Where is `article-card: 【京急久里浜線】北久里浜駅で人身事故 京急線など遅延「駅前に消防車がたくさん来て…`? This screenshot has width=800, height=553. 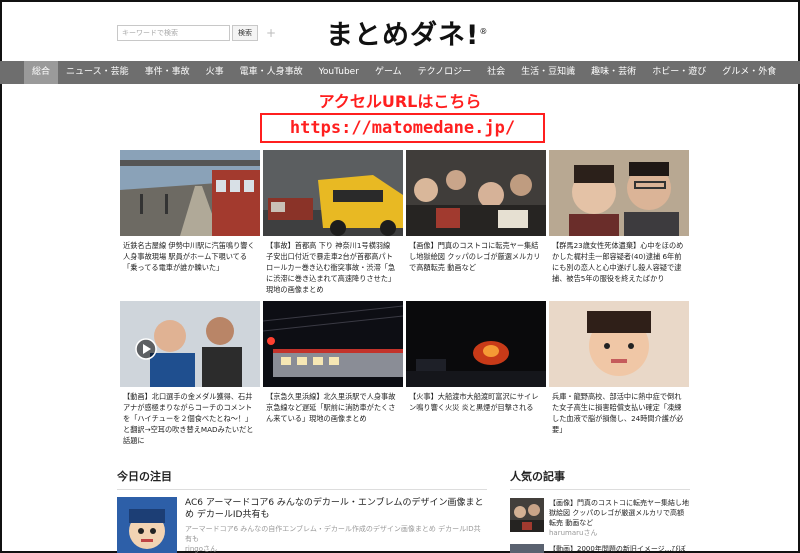 article-card: 【京急久里浜線】北久里浜駅で人身事故 京急線など遅延「駅前に消防車がたくさん来て… is located at coordinates (333, 378).